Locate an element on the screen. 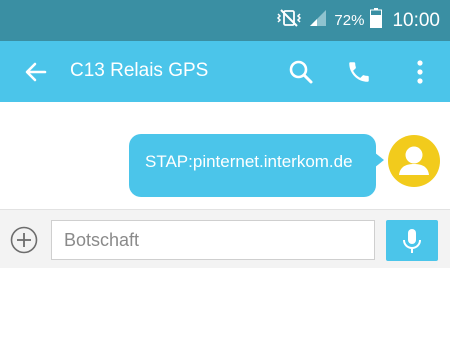  message-input is located at coordinates (213, 240).